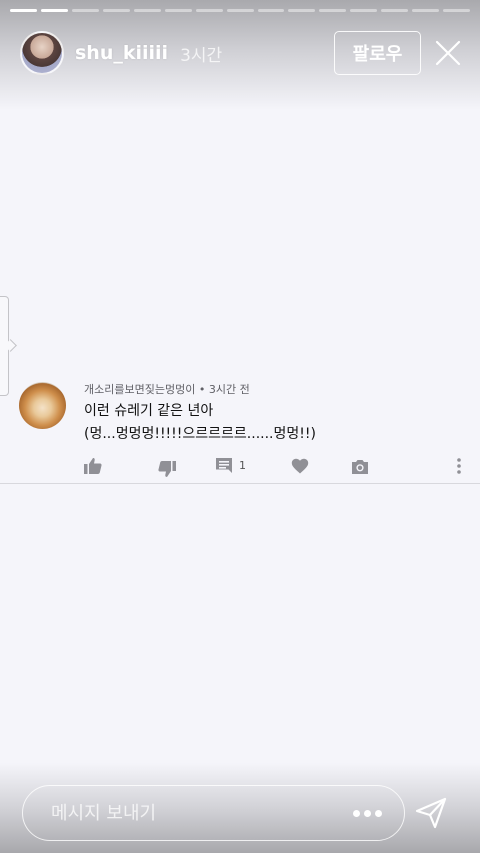 The image size is (480, 853). What do you see at coordinates (139, 389) in the screenshot?
I see `comment-author: 개소리를보면짖는멍멍이` at bounding box center [139, 389].